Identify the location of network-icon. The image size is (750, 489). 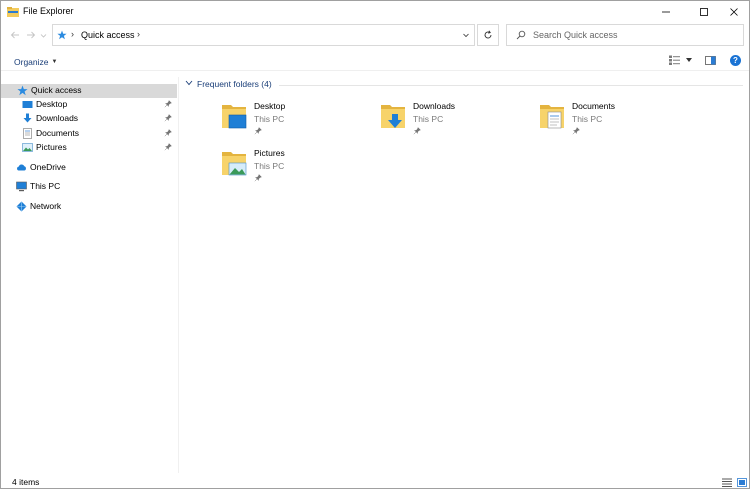
(21, 206).